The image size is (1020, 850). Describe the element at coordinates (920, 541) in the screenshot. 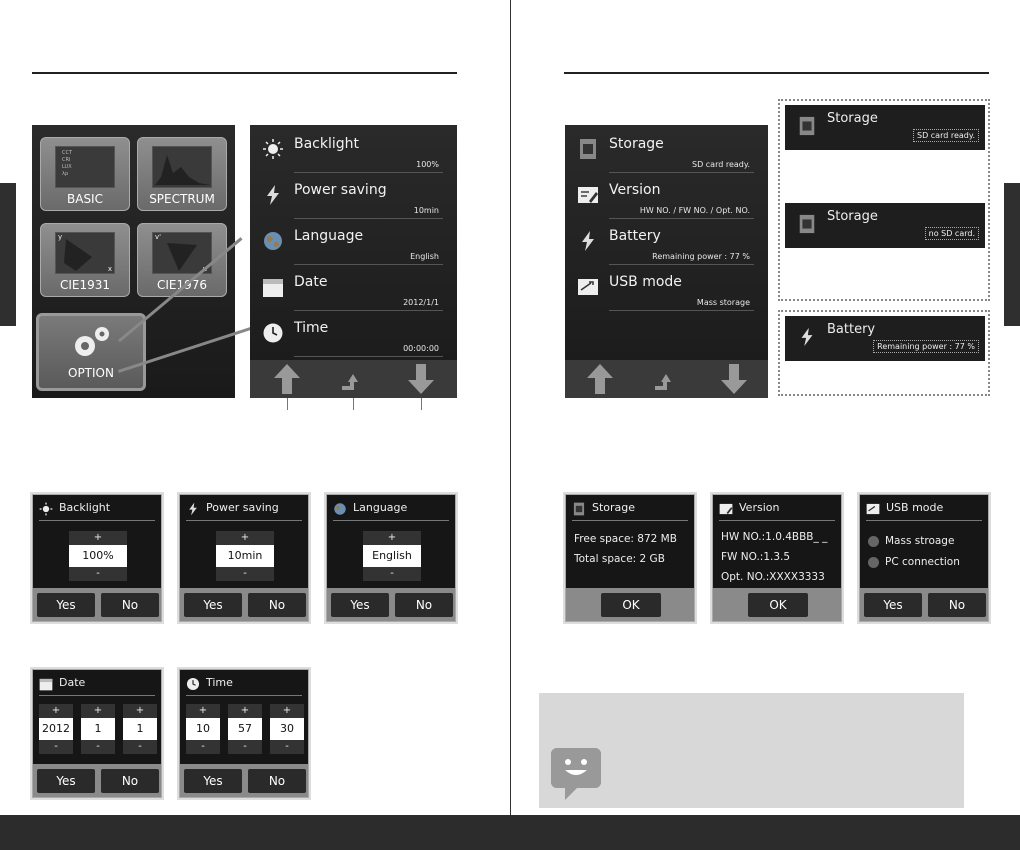

I see `mass-storage-label: Mass stroage` at that location.